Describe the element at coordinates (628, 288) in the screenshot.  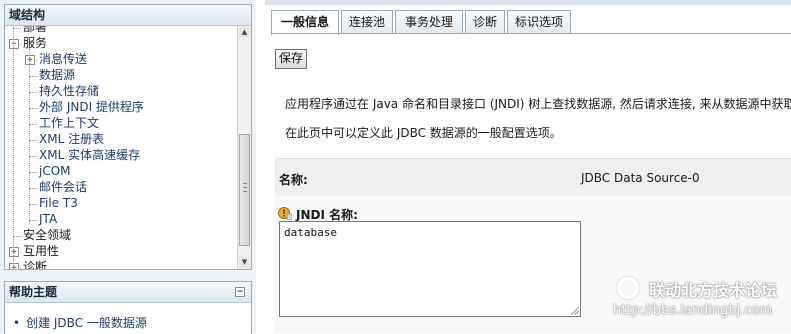
I see `forum-logo-icon` at that location.